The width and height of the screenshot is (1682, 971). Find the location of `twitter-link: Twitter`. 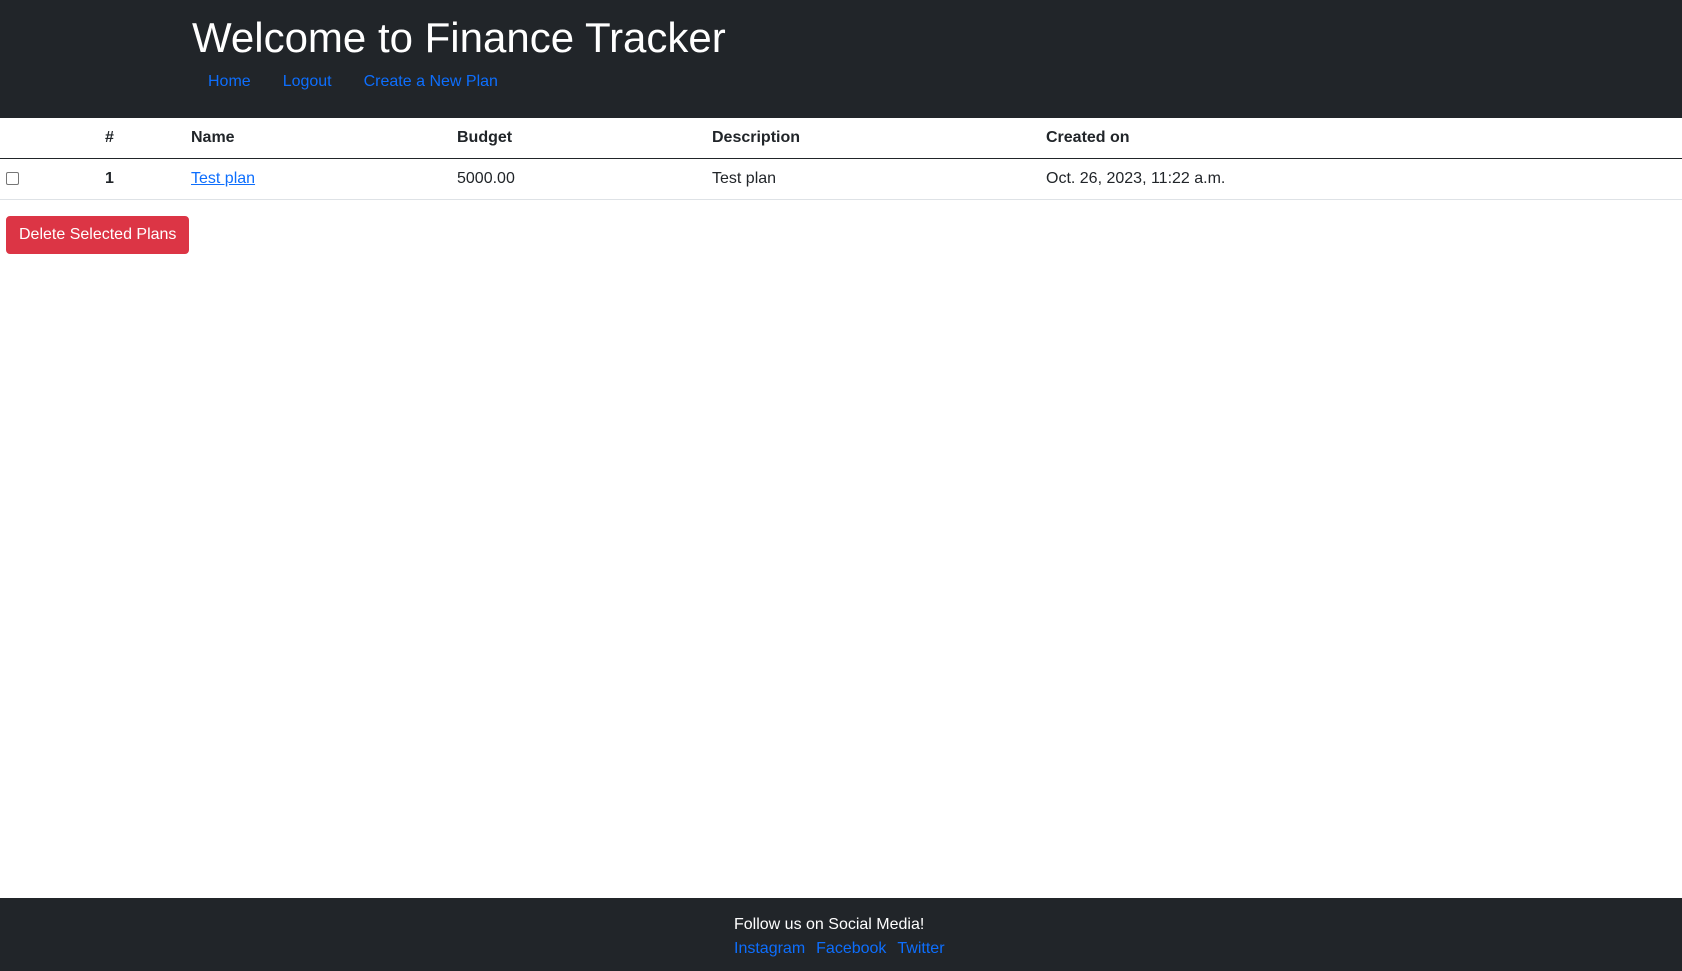

twitter-link: Twitter is located at coordinates (920, 949).